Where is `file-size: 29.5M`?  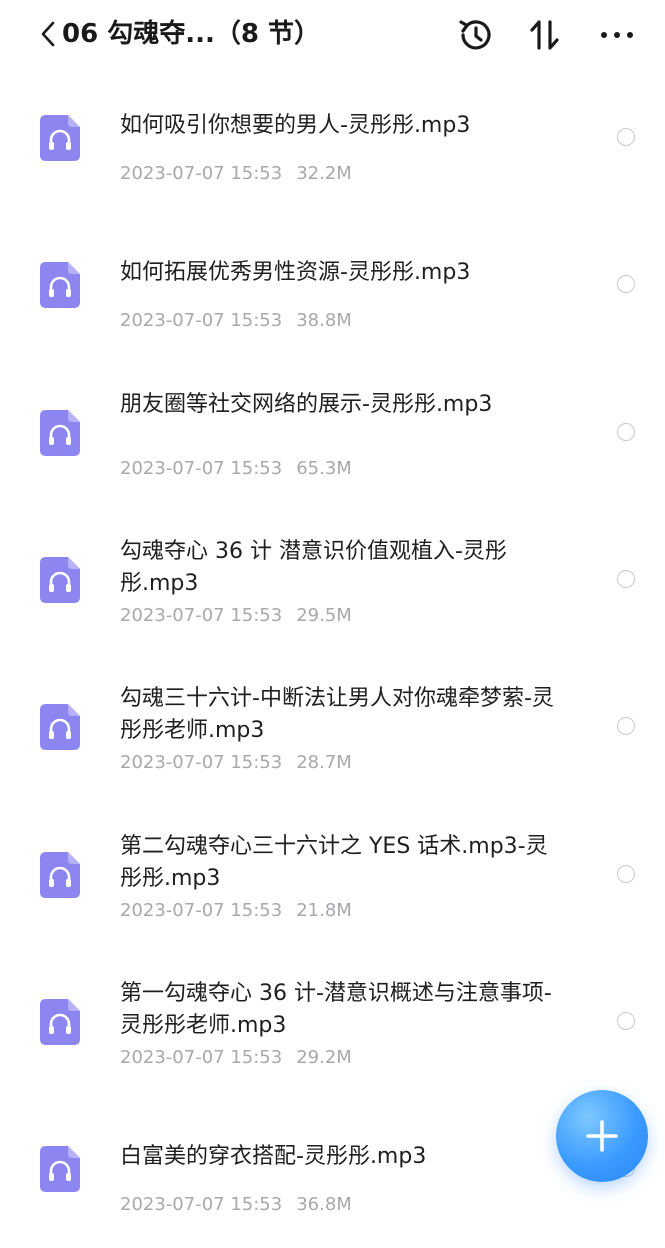 file-size: 29.5M is located at coordinates (324, 615).